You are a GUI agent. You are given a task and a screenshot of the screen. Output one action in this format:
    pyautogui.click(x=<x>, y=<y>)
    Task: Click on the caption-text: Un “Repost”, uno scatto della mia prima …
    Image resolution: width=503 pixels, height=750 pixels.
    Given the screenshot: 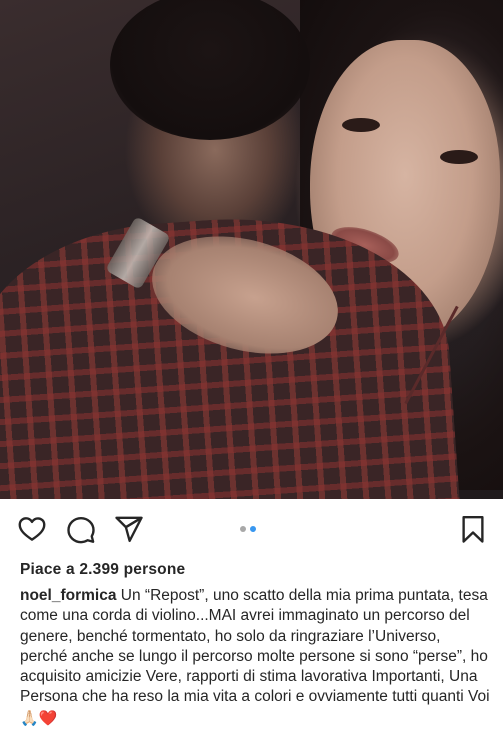 What is the action you would take?
    pyautogui.click(x=255, y=646)
    